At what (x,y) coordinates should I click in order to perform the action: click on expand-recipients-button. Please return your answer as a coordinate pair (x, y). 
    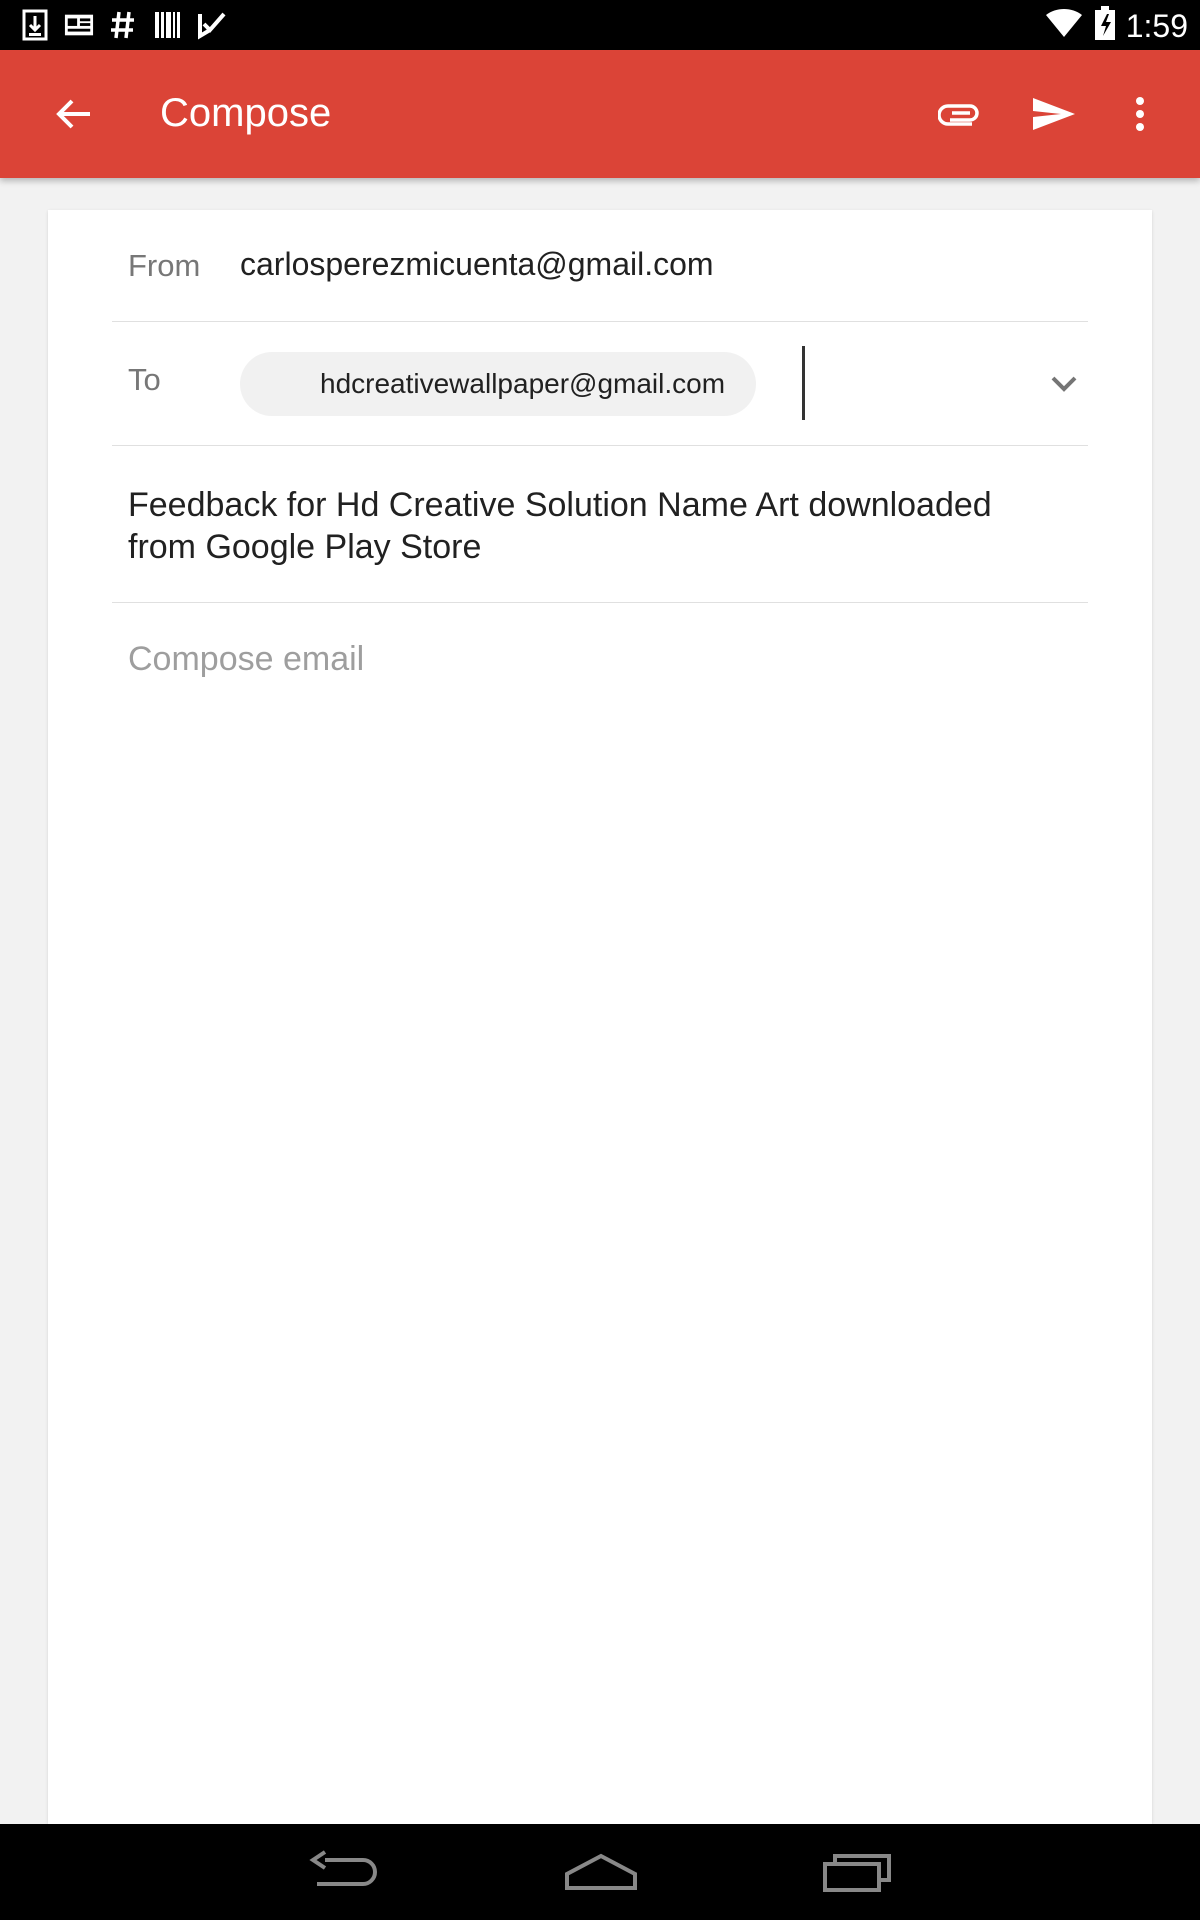
    Looking at the image, I should click on (1064, 384).